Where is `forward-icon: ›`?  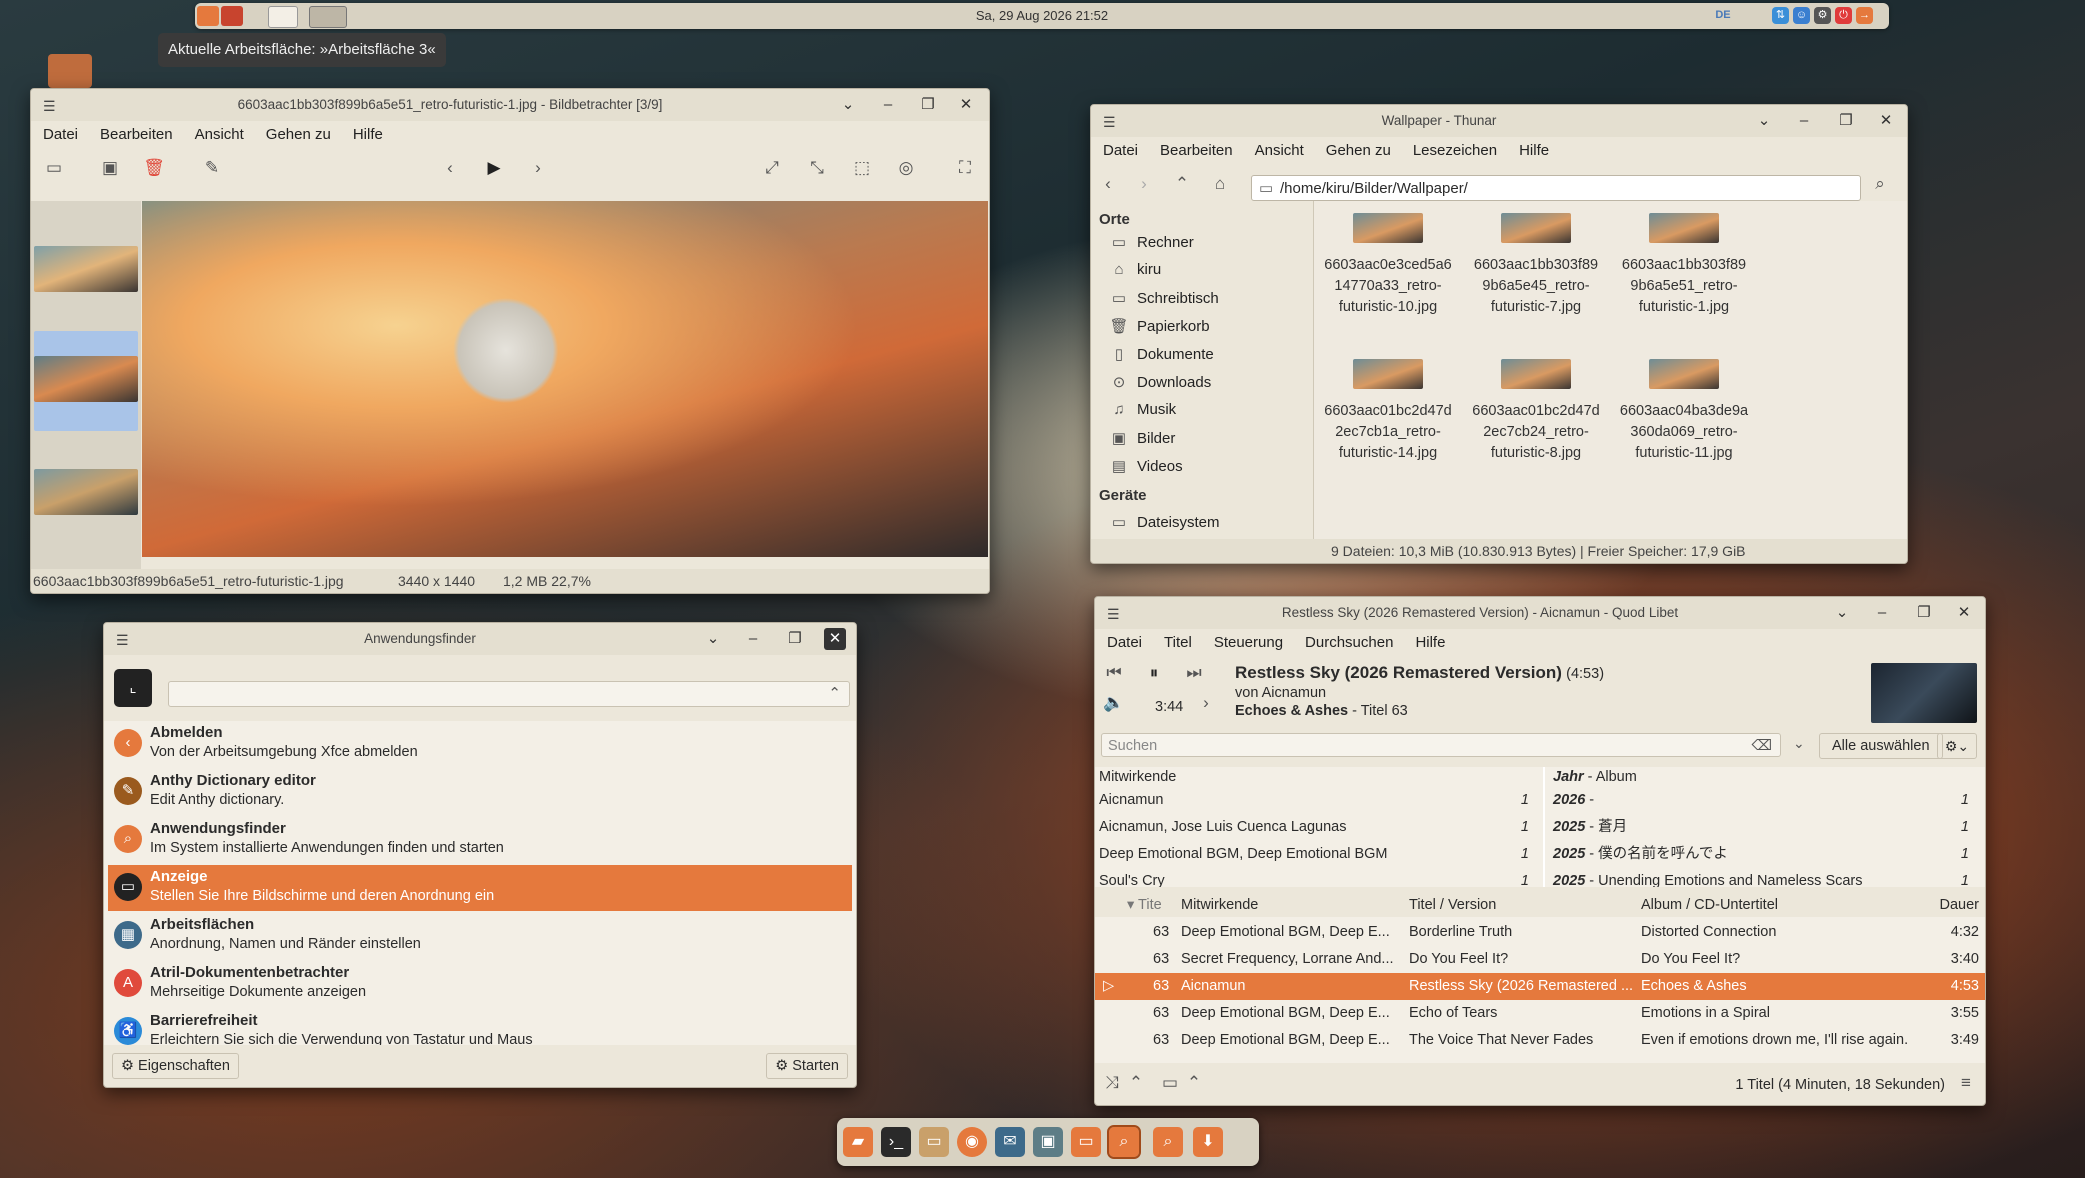 forward-icon: › is located at coordinates (1144, 184).